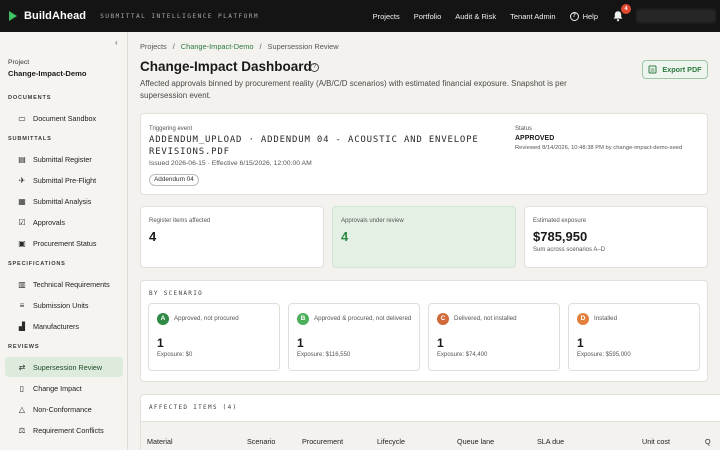 Image resolution: width=720 pixels, height=450 pixels. I want to click on stat-approvals-review: Approvals under review 4, so click(424, 237).